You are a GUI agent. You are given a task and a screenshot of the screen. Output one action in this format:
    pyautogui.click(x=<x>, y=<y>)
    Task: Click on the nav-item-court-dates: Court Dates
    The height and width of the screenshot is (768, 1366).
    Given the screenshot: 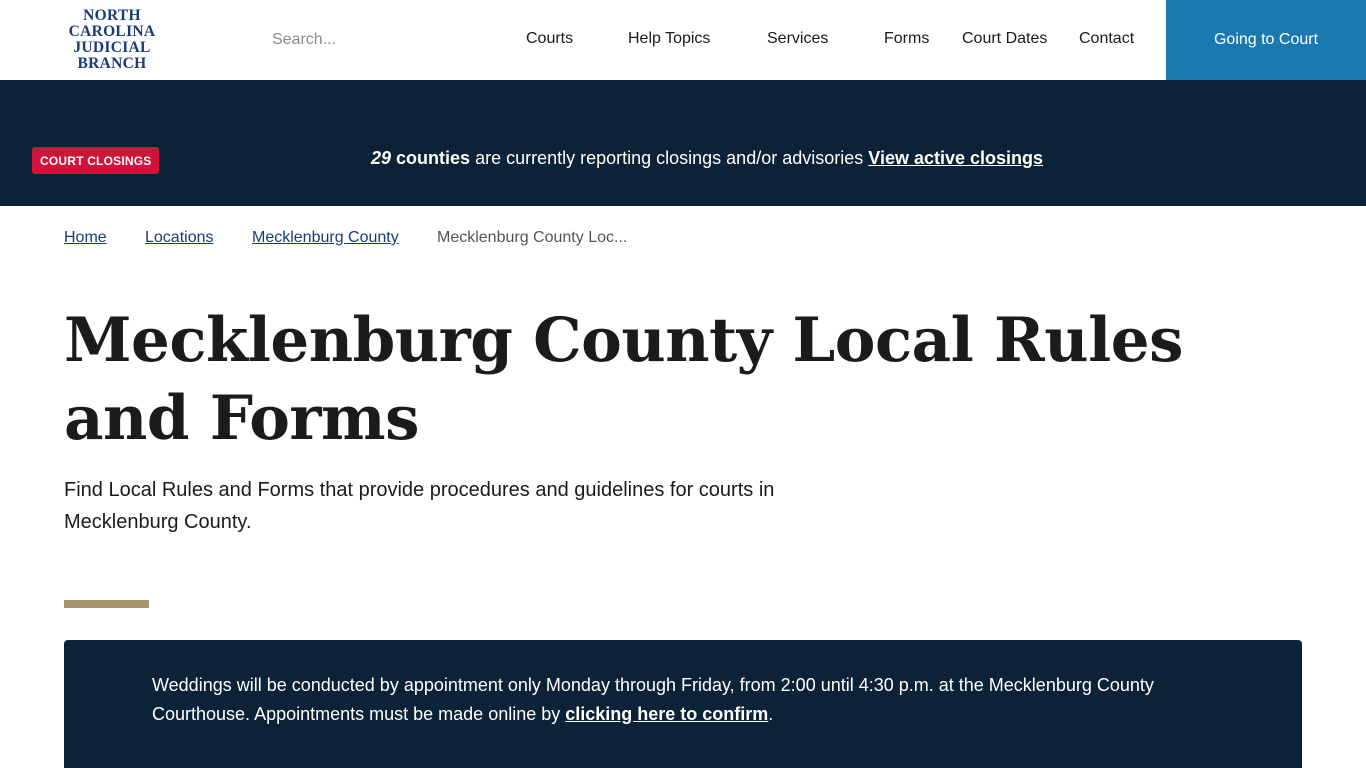 What is the action you would take?
    pyautogui.click(x=1004, y=39)
    